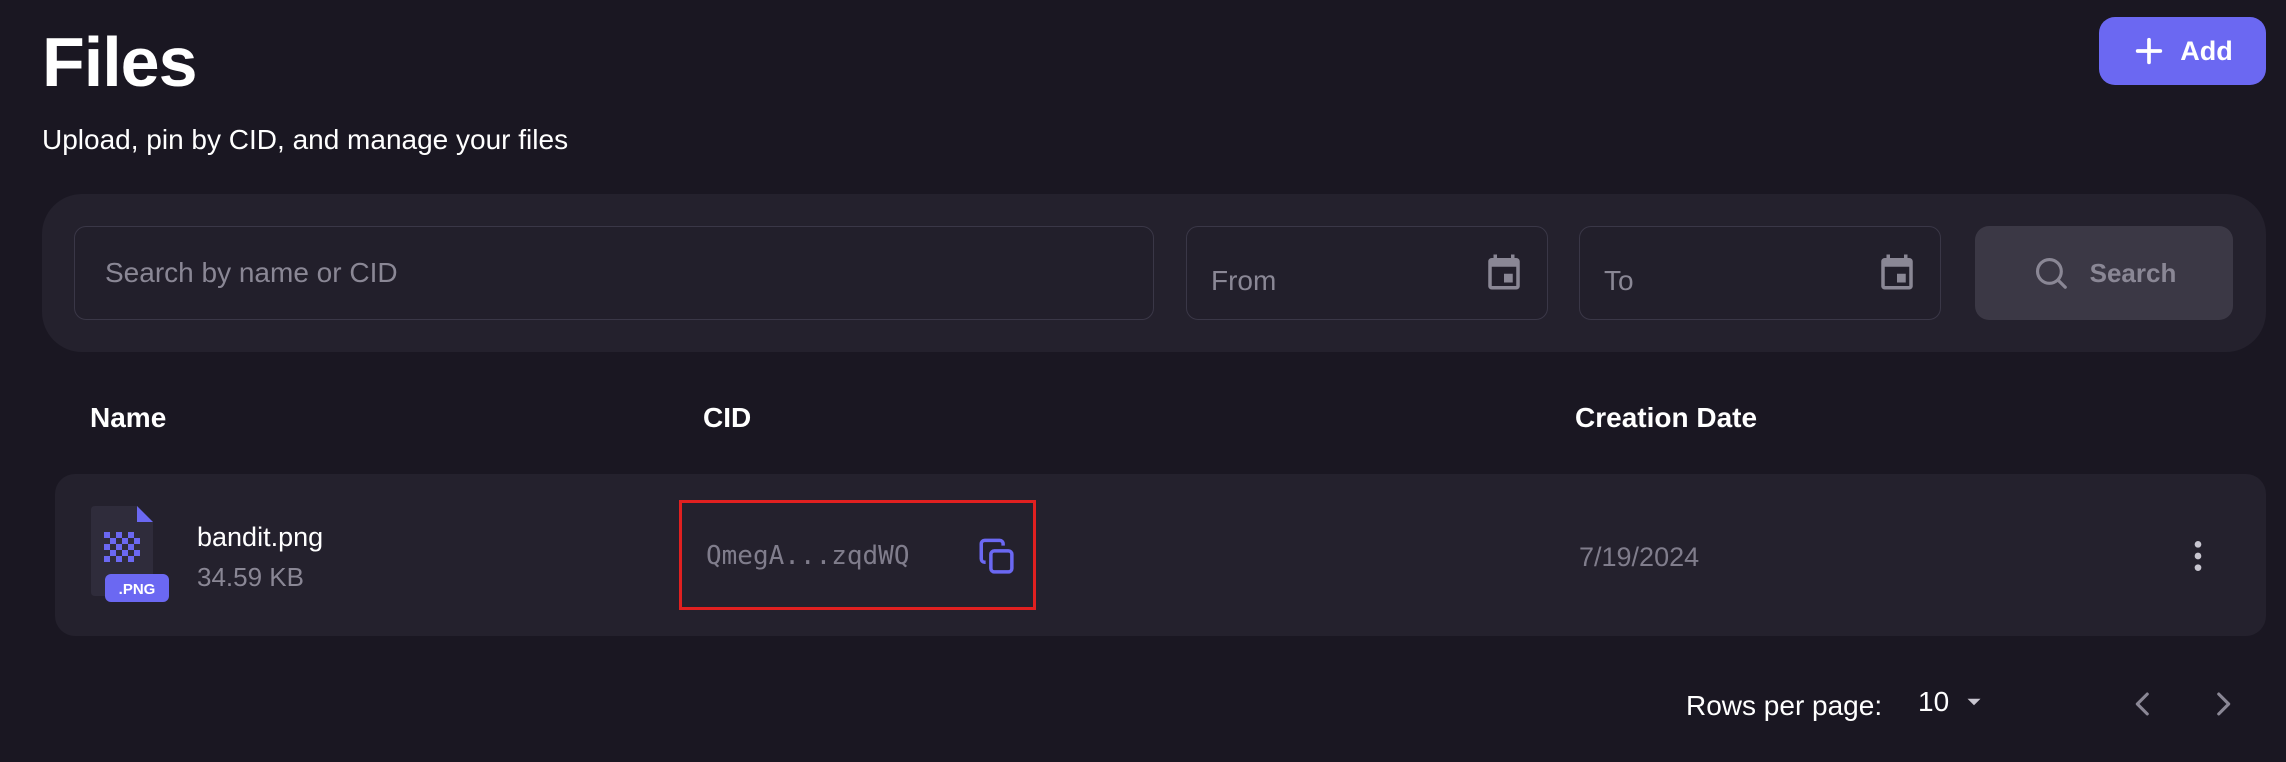  What do you see at coordinates (137, 589) in the screenshot?
I see `file-type-badge: .PNG` at bounding box center [137, 589].